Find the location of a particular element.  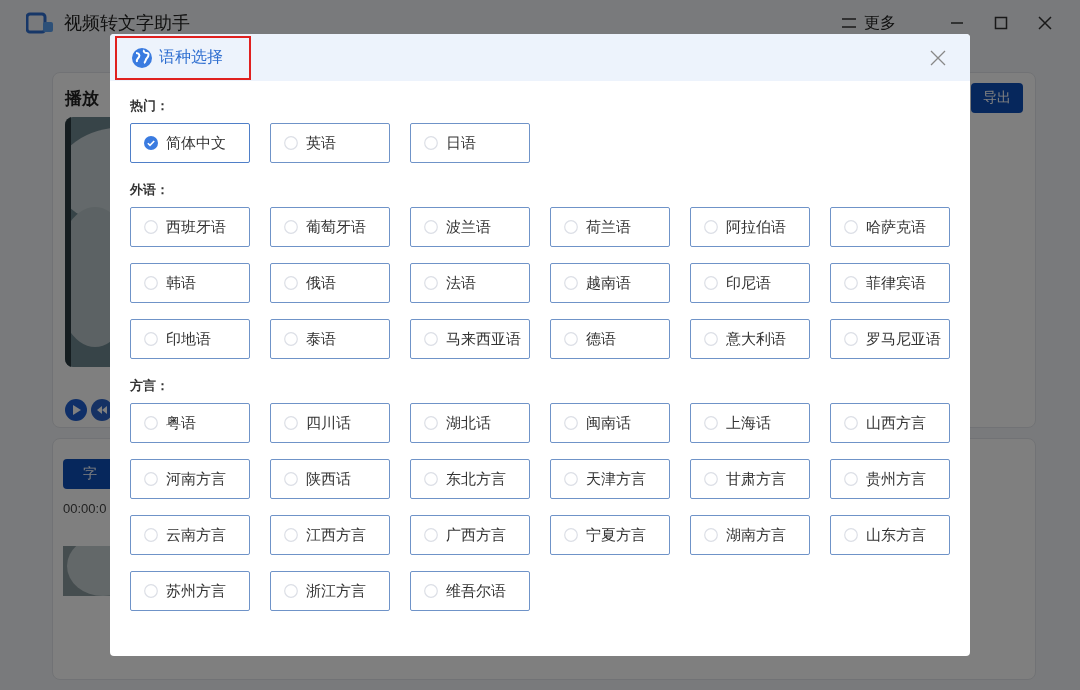

language-option: 粤语 is located at coordinates (190, 423).